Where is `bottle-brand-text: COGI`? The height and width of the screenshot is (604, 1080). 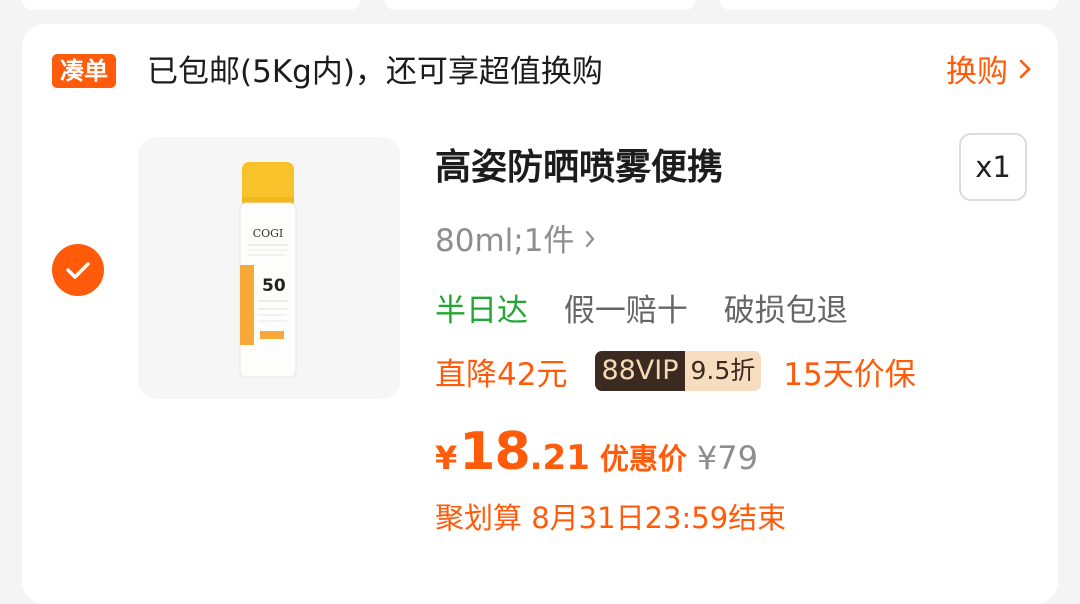 bottle-brand-text: COGI is located at coordinates (268, 233).